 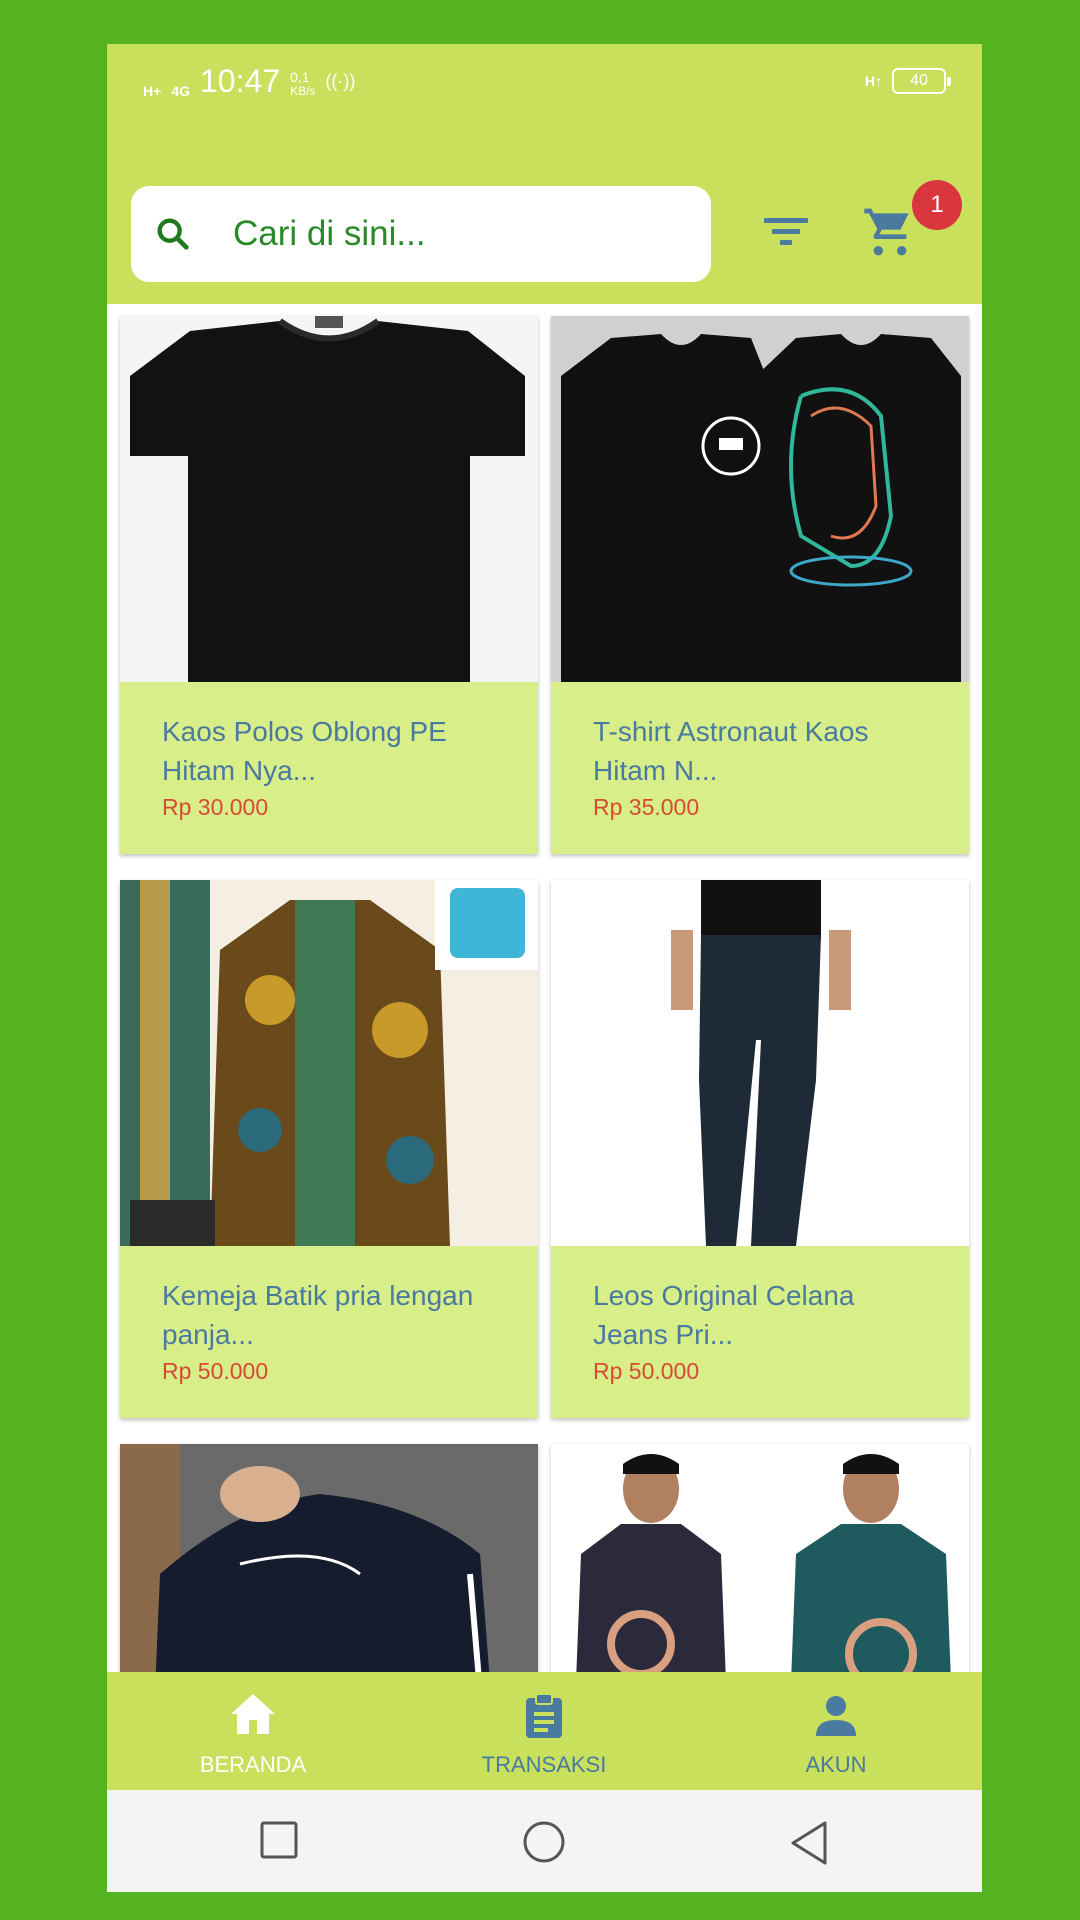 I want to click on hotspot-icon: ((·)), so click(x=340, y=81).